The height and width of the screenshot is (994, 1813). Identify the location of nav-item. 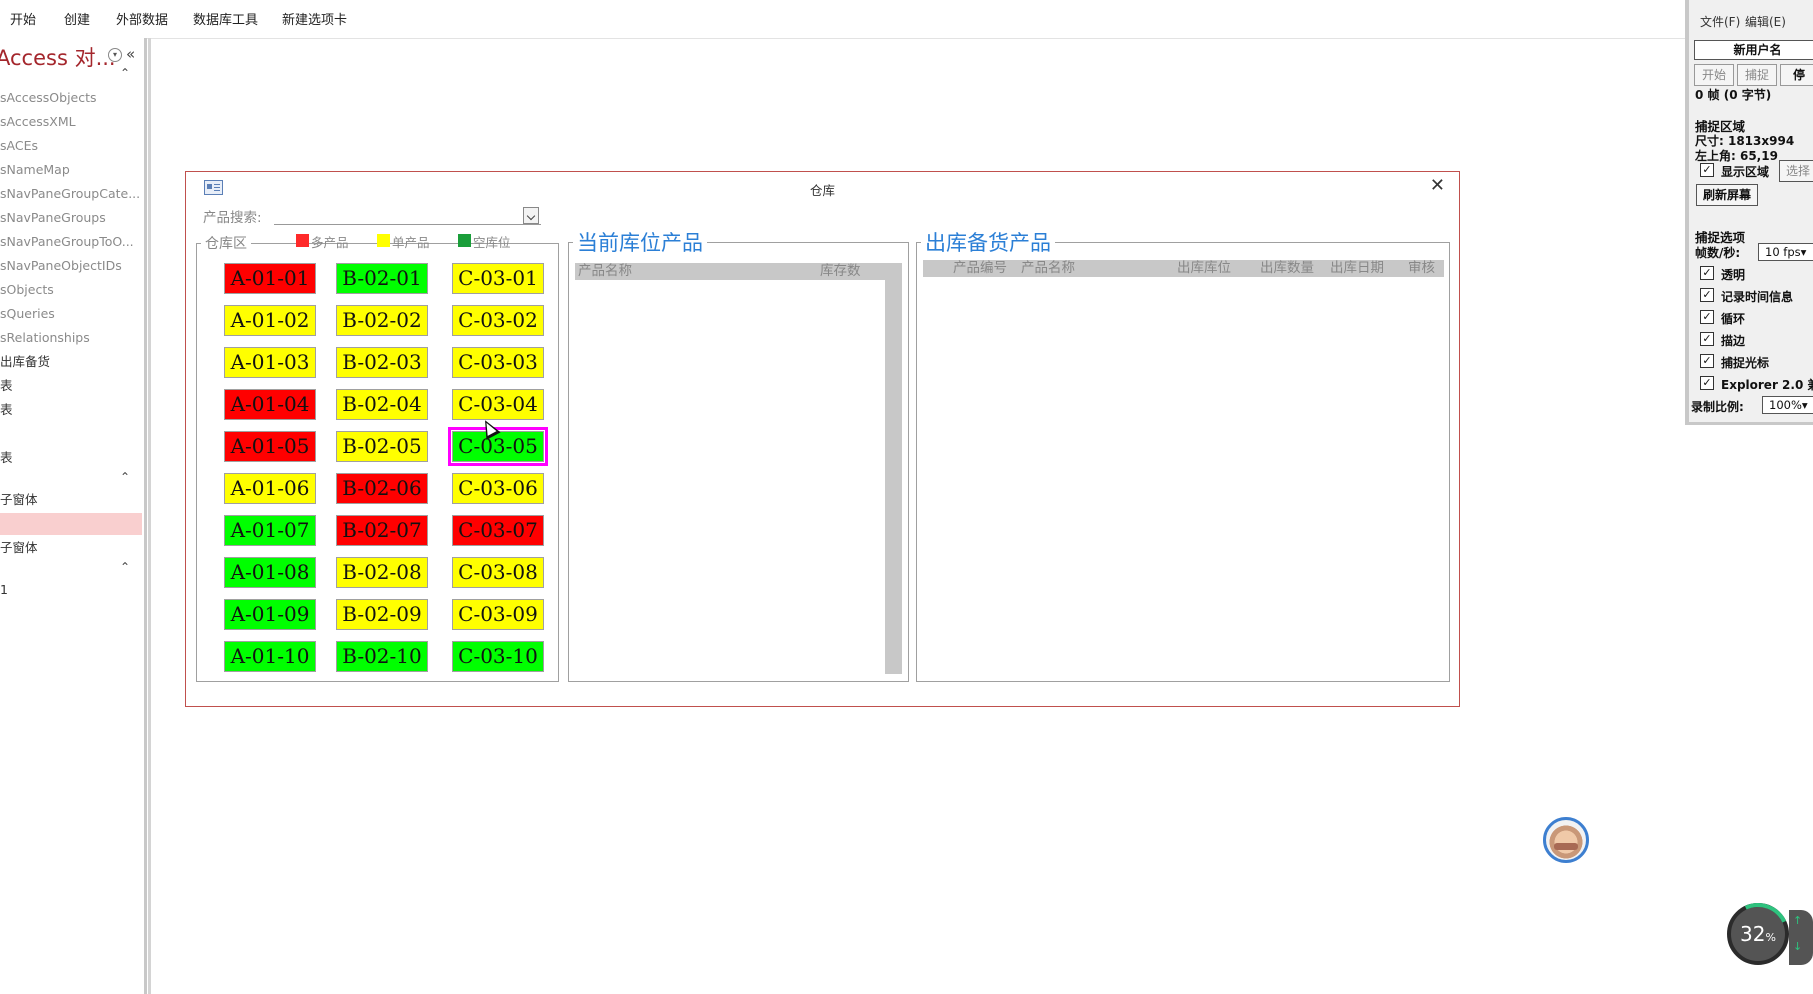
(71, 434).